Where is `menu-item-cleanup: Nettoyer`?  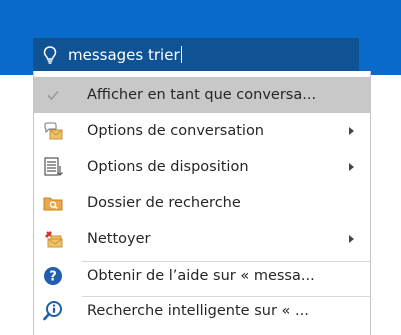 menu-item-cleanup: Nettoyer is located at coordinates (202, 239).